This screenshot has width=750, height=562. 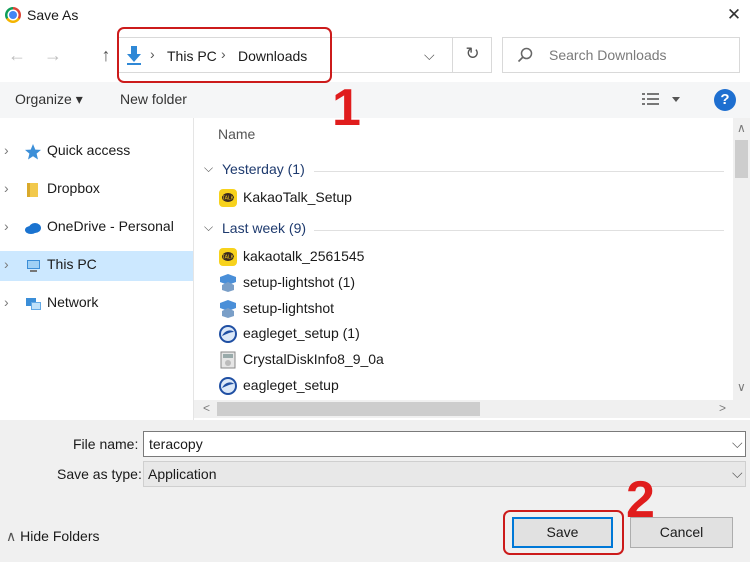 I want to click on file-name: kakaotalk_2561545, so click(x=304, y=256).